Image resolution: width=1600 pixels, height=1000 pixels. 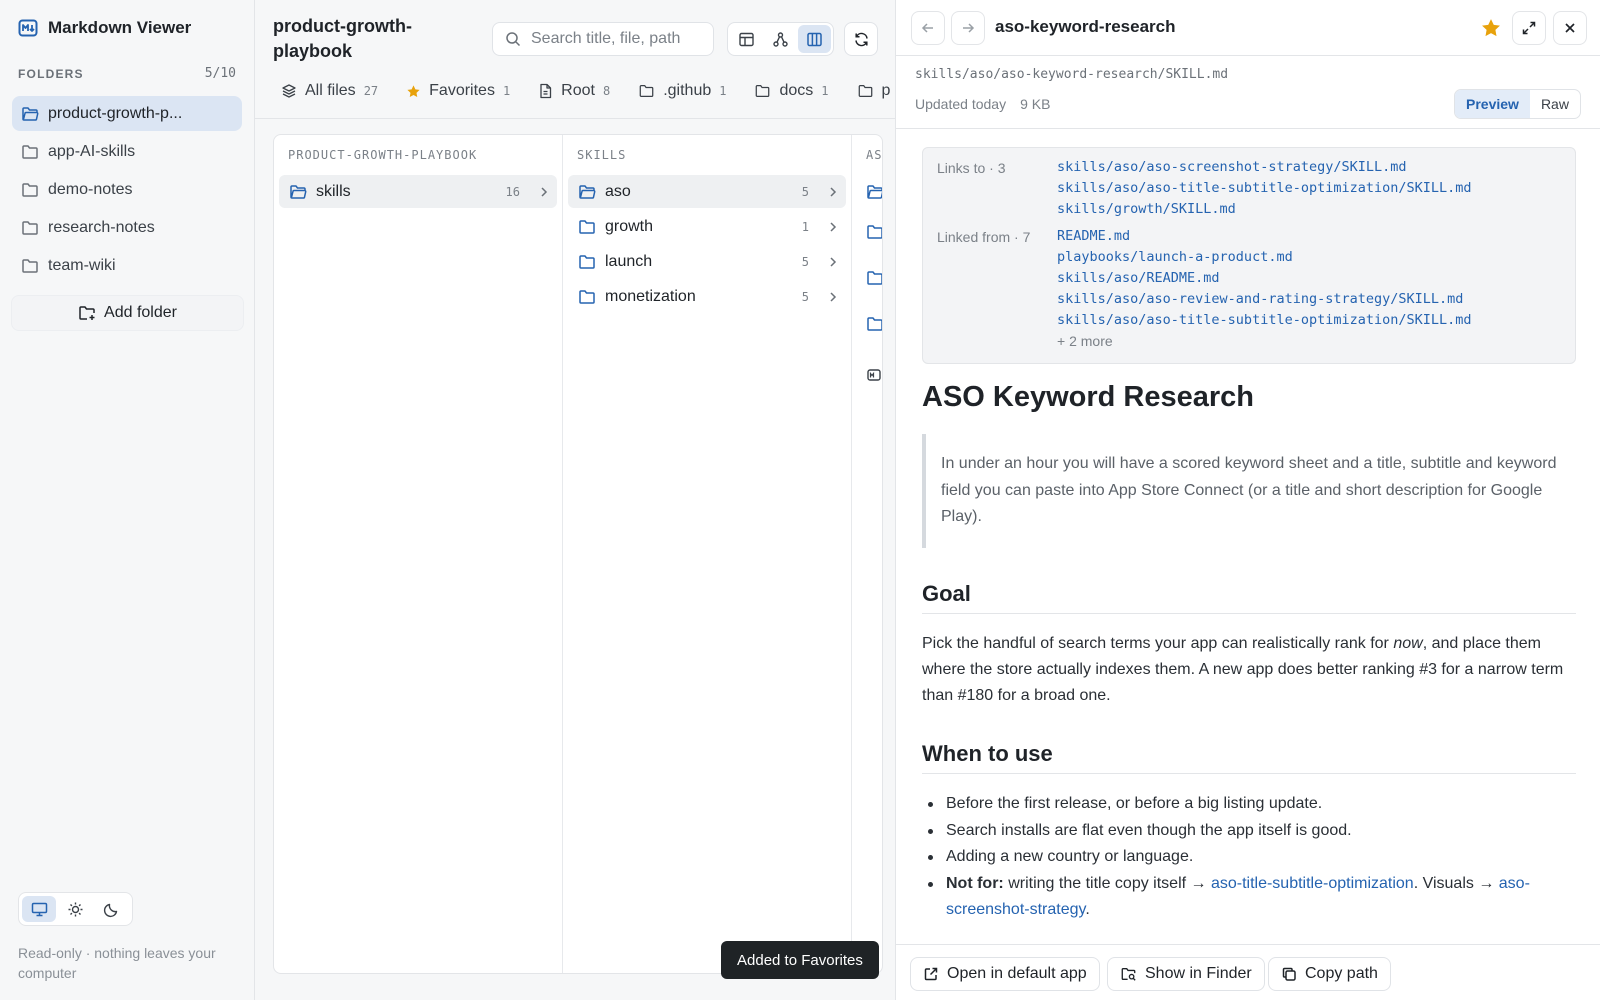 I want to click on theme-system-button, so click(x=39, y=909).